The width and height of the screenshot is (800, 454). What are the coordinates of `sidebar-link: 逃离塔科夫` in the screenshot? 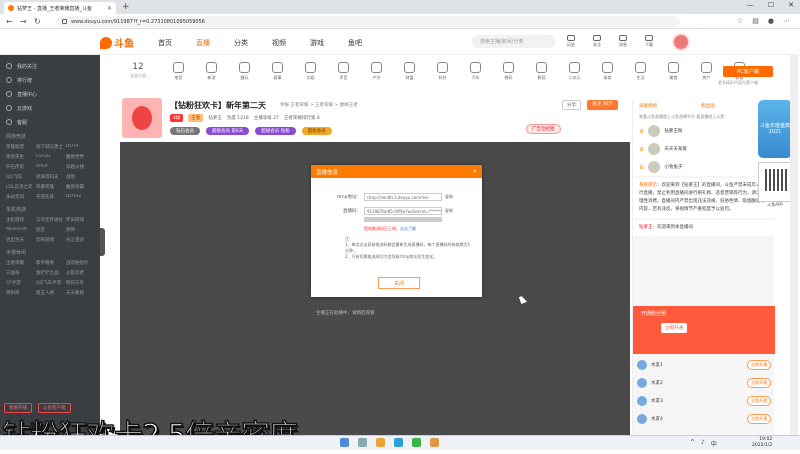 It's located at (50, 177).